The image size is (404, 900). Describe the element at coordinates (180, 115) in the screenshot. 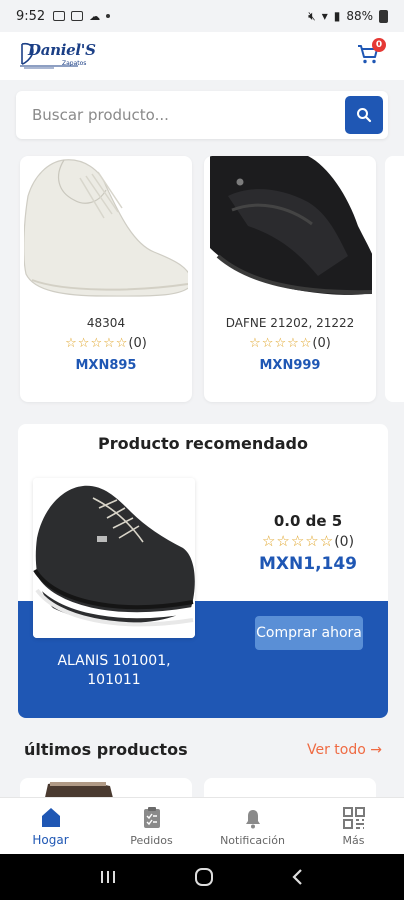

I see `search-input` at that location.